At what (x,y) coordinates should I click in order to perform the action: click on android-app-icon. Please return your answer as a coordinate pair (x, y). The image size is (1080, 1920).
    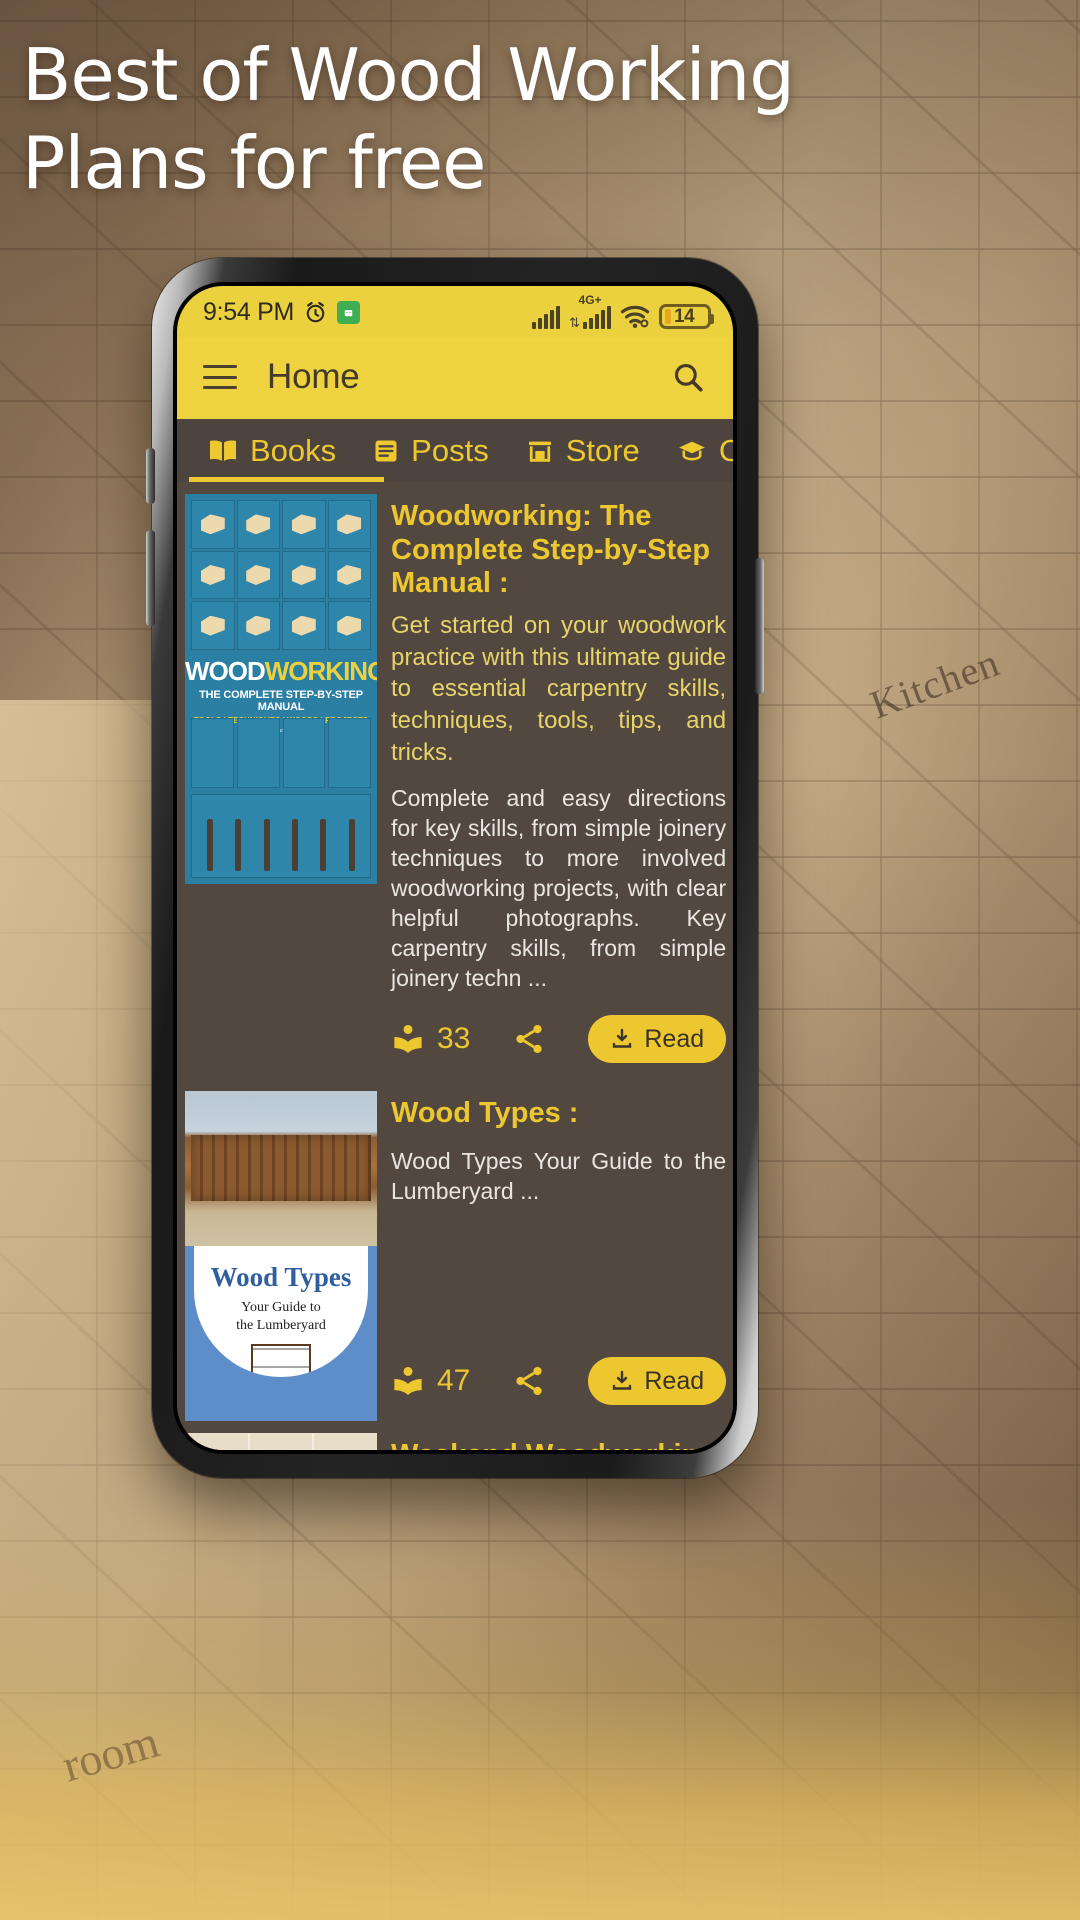
    Looking at the image, I should click on (349, 312).